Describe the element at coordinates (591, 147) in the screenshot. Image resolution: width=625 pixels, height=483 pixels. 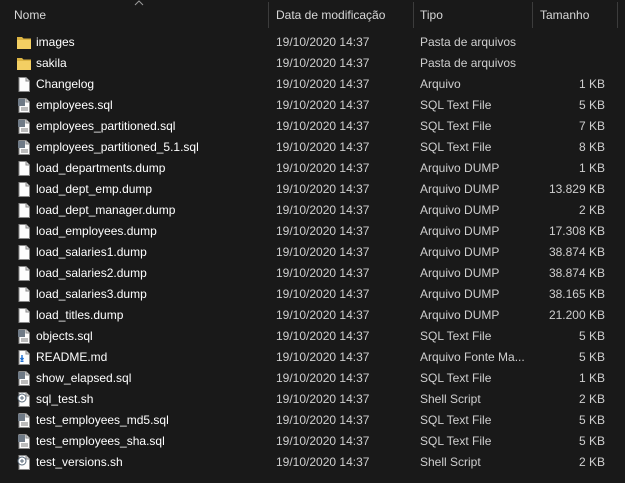
I see `file-size: 8 KB` at that location.